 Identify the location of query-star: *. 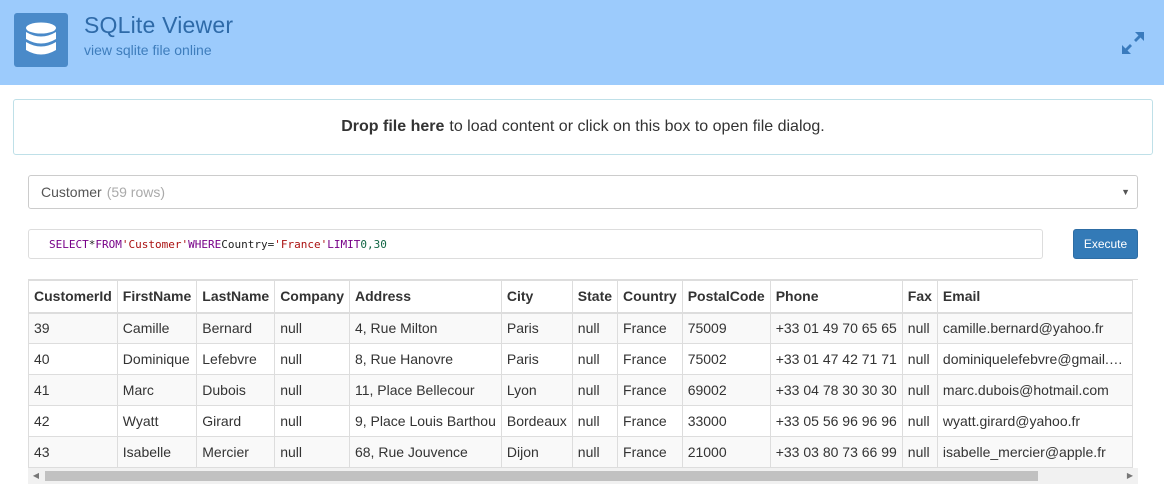
(92, 244).